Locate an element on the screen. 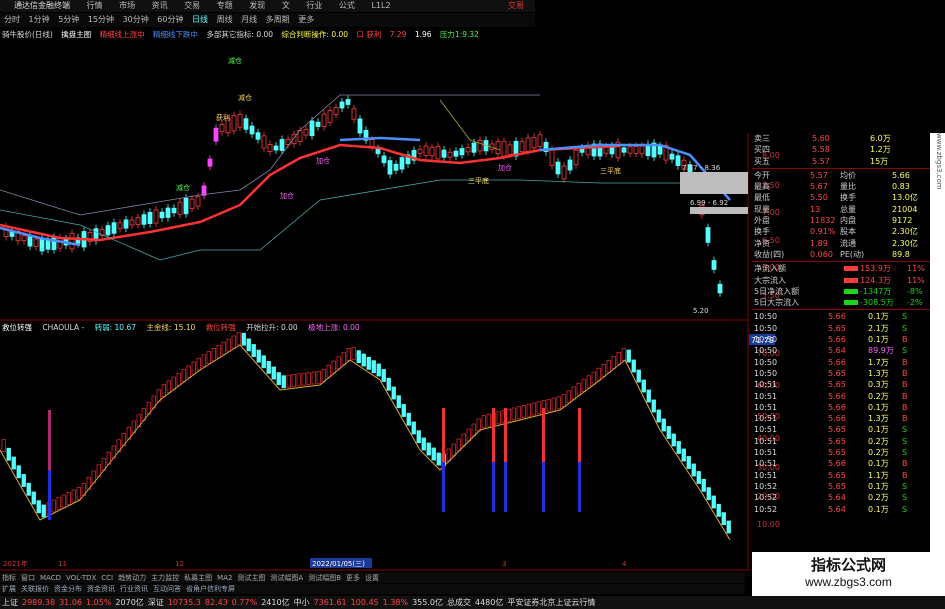 The height and width of the screenshot is (609, 945). stat-label: 最高 is located at coordinates (762, 187).